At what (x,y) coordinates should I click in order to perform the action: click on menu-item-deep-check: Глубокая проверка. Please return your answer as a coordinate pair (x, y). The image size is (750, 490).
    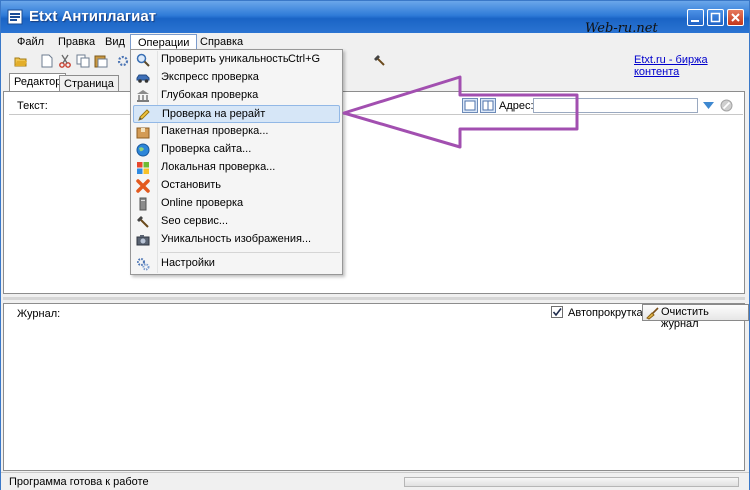
    Looking at the image, I should click on (236, 96).